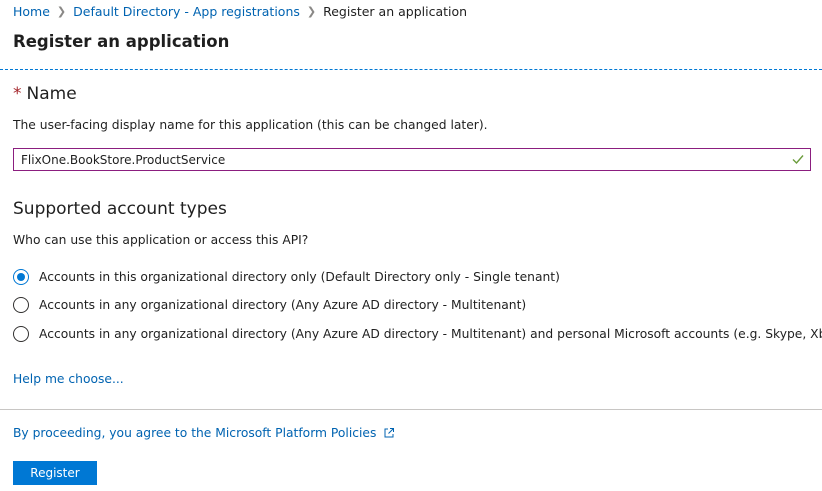 Image resolution: width=822 pixels, height=491 pixels. Describe the element at coordinates (395, 11) in the screenshot. I see `breadcrumb-current: Register an application` at that location.